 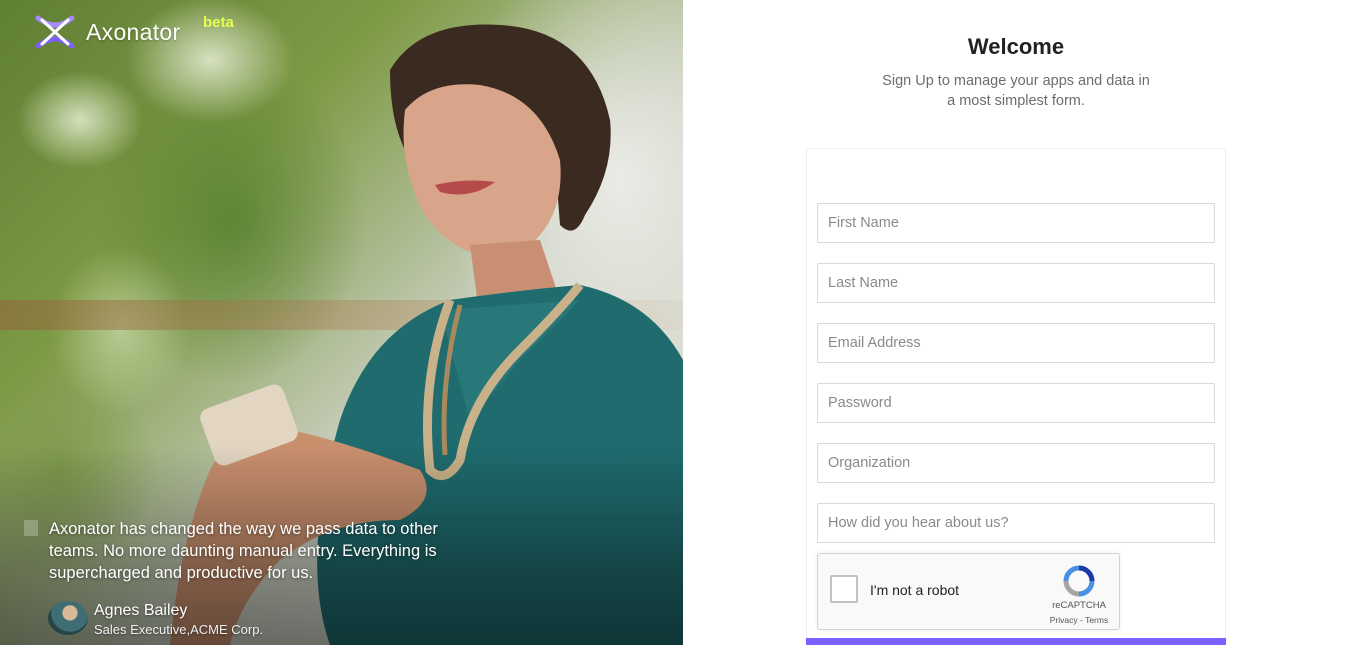 I want to click on signup-submit-button, so click(x=1016, y=641).